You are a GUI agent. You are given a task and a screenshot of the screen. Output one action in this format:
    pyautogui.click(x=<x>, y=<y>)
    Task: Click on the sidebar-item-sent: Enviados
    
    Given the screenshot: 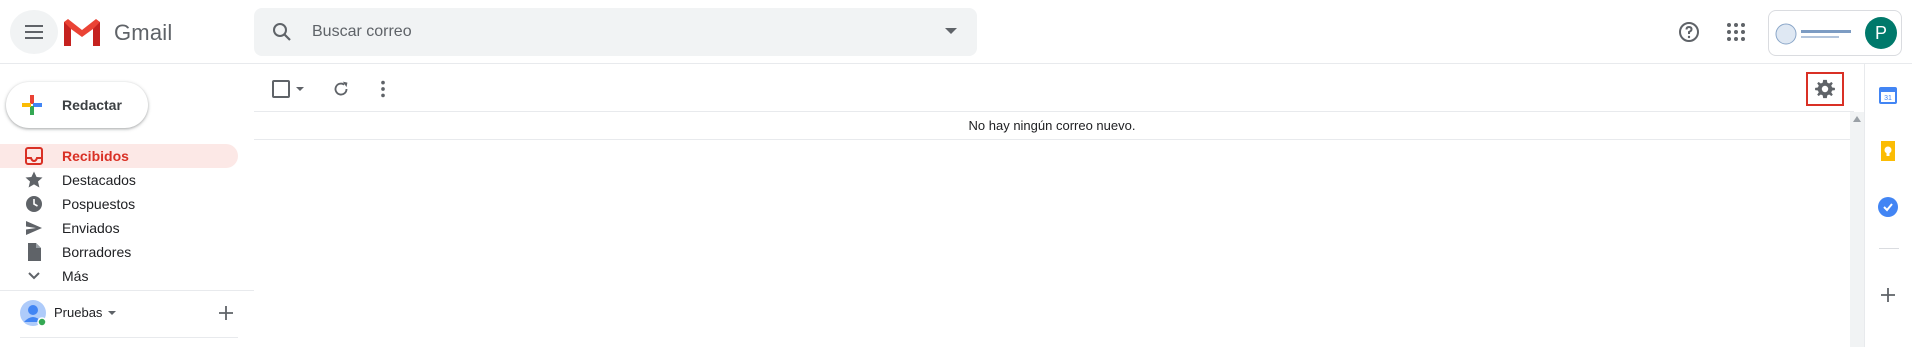 What is the action you would take?
    pyautogui.click(x=119, y=228)
    